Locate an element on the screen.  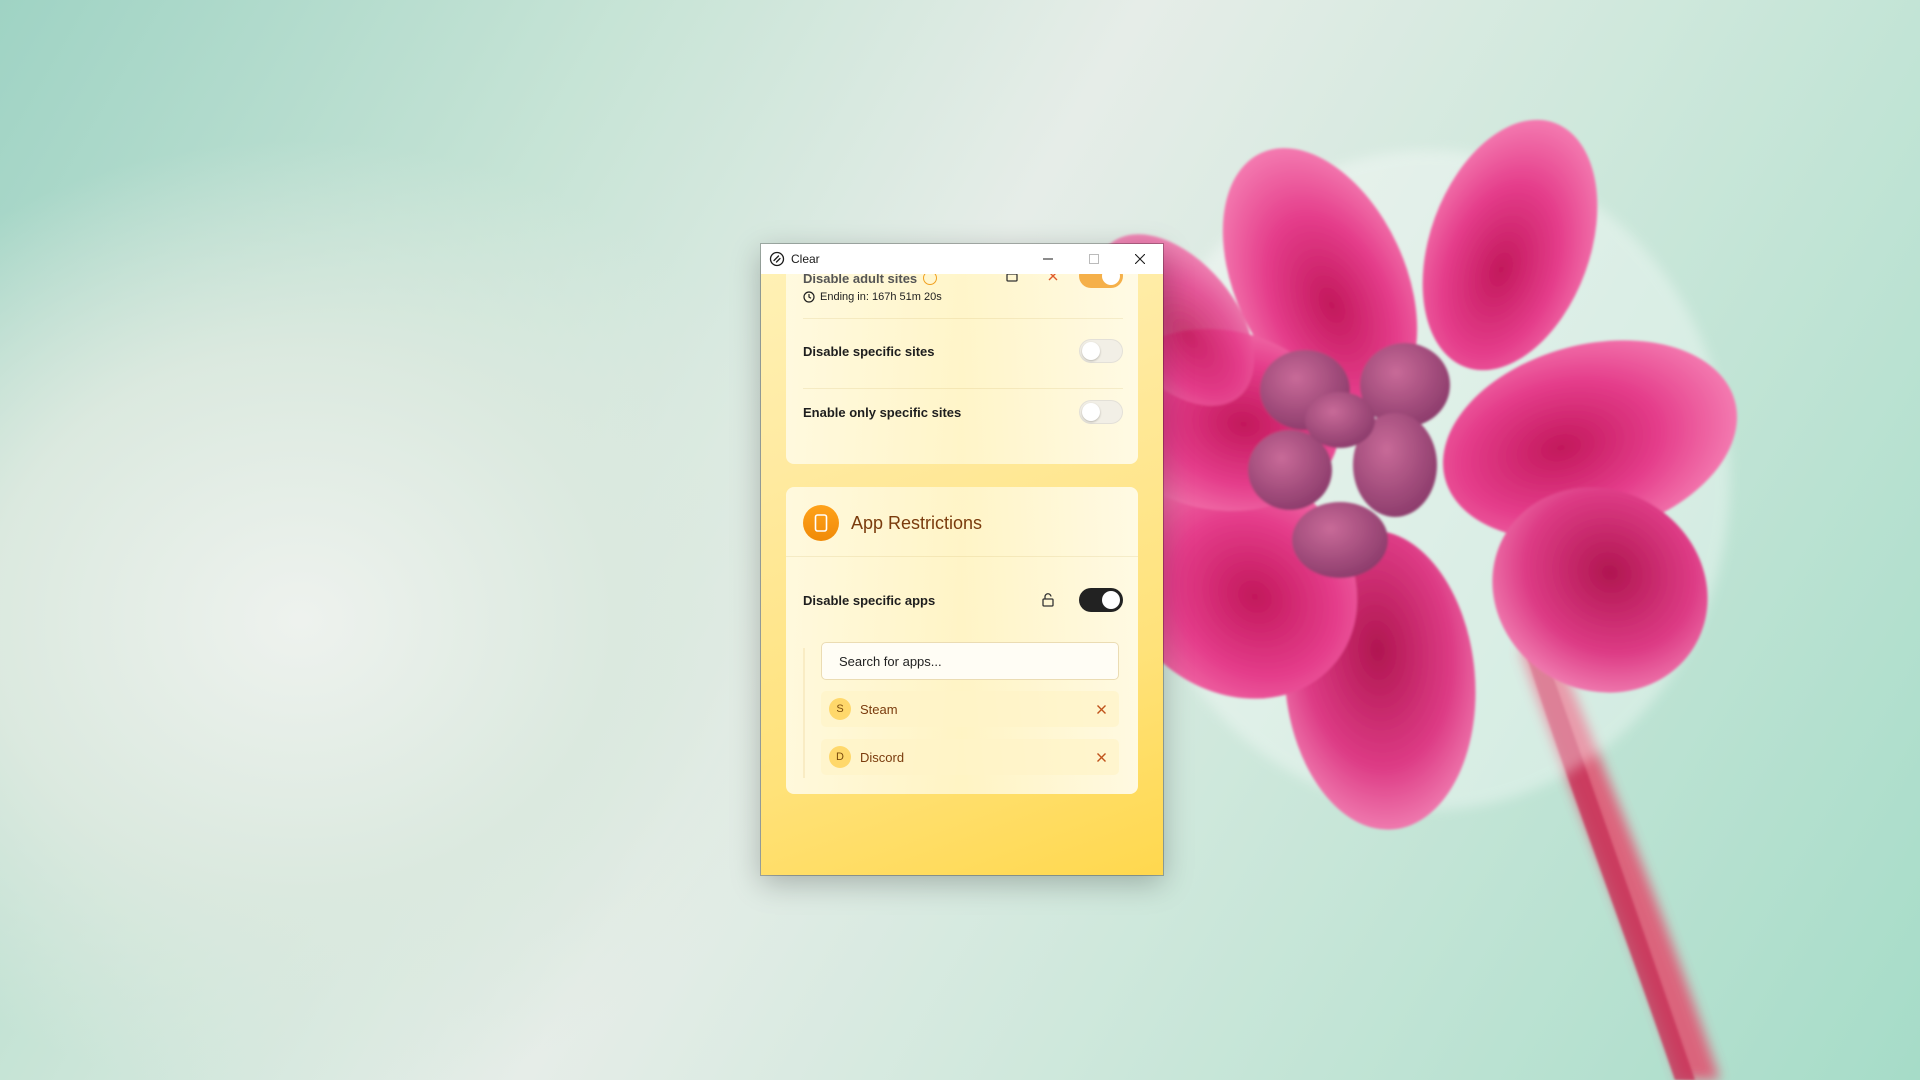
app-name: Discord is located at coordinates (882, 757).